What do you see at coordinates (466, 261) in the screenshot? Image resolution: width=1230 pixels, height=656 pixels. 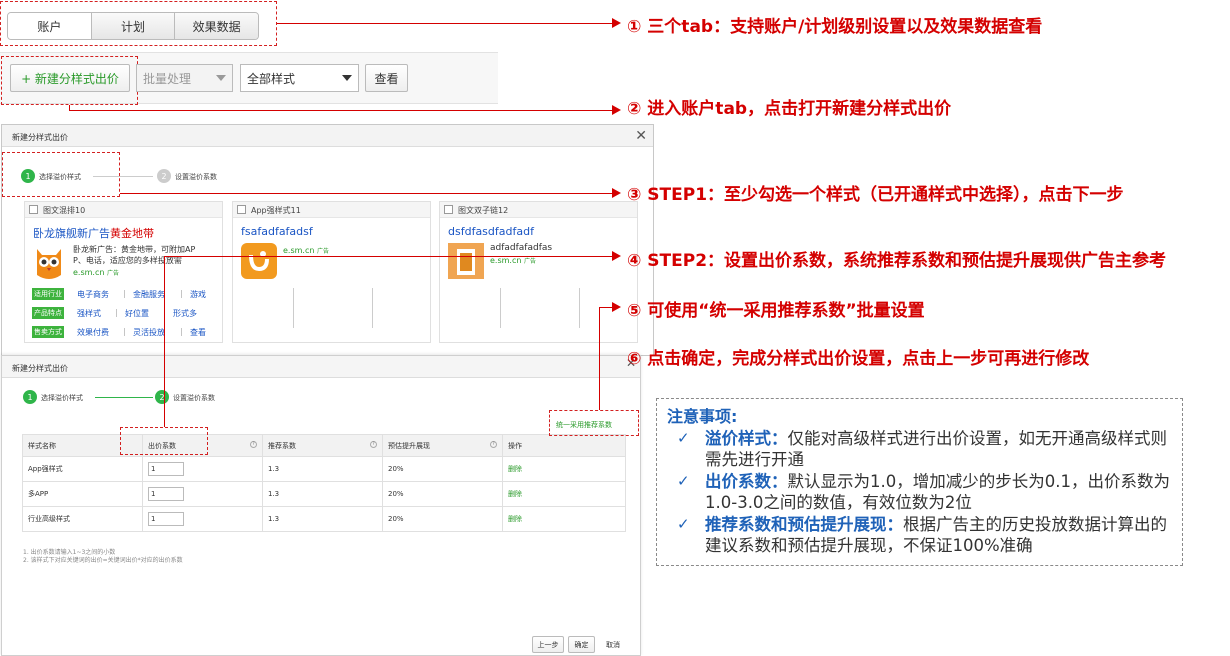 I see `door-image-icon` at bounding box center [466, 261].